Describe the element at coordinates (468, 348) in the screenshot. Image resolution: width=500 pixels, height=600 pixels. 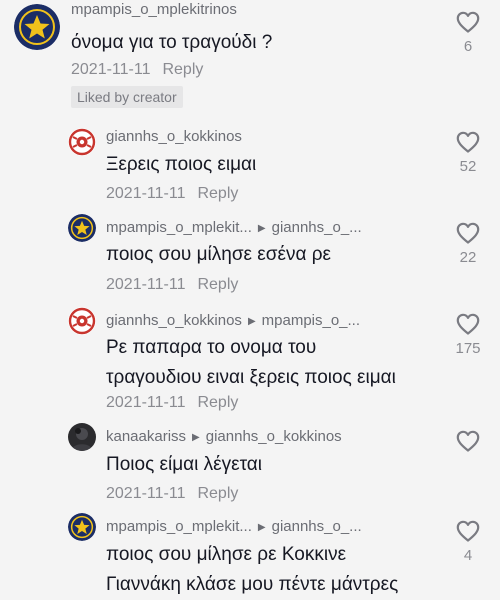
I see `like-count: 175` at that location.